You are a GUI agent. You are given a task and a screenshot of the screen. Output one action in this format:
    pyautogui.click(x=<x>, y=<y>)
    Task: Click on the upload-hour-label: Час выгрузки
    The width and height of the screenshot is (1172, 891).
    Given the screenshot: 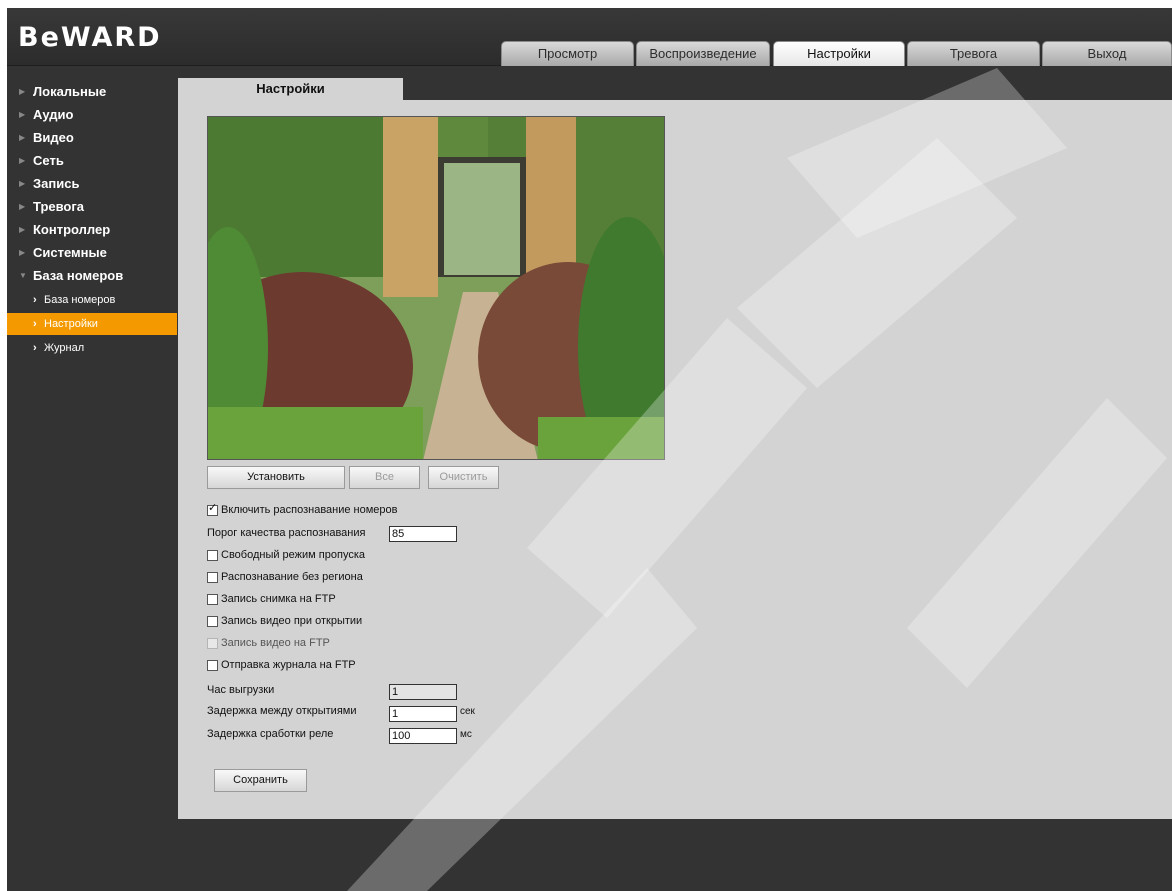 What is the action you would take?
    pyautogui.click(x=241, y=690)
    